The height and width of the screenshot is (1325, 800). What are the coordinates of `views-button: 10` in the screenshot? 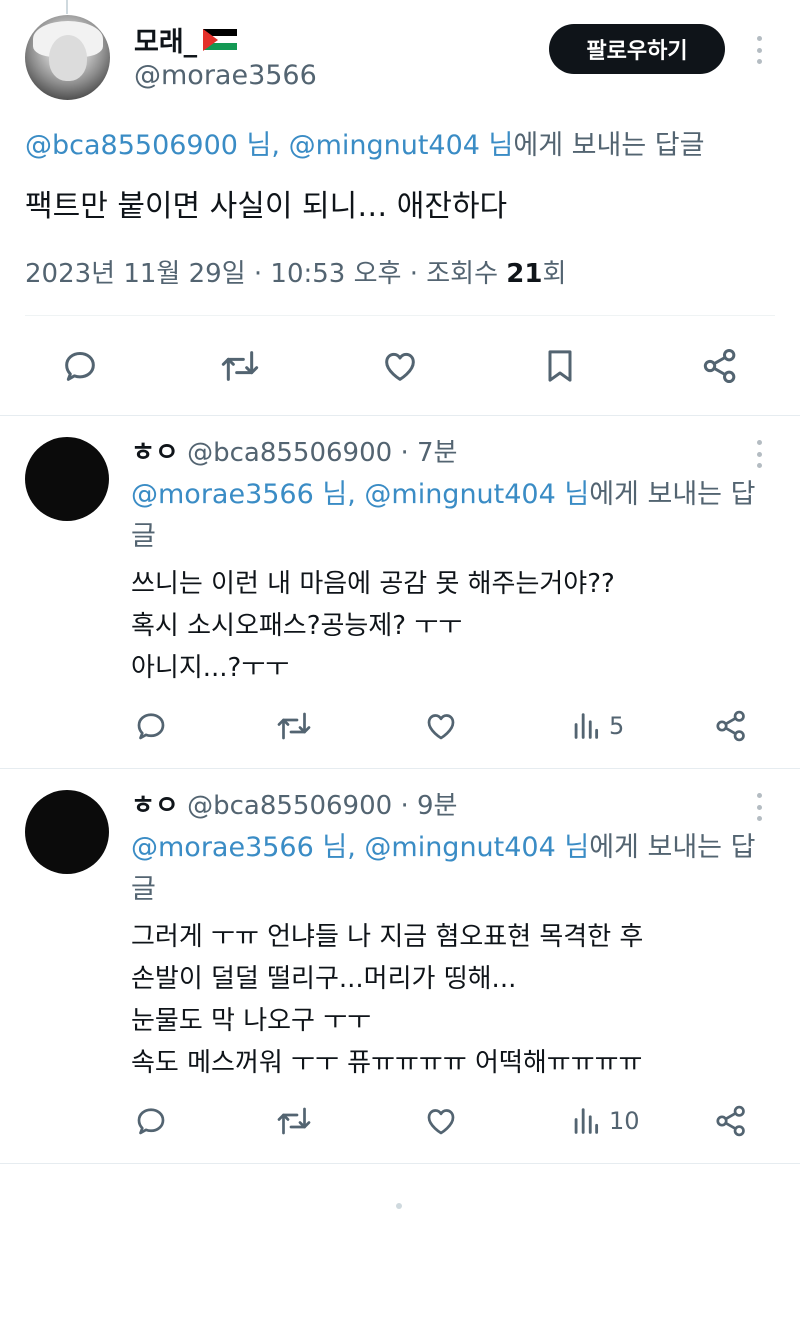 It's located at (604, 1121).